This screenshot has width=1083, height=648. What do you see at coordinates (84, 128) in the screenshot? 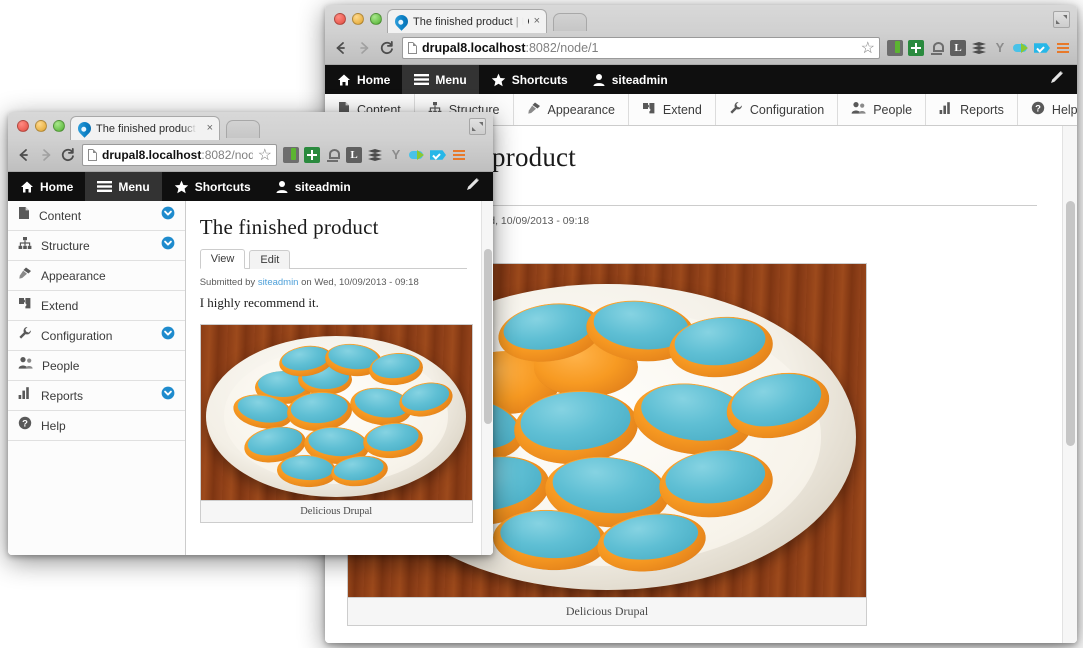
I see `drupal-favicon-icon` at bounding box center [84, 128].